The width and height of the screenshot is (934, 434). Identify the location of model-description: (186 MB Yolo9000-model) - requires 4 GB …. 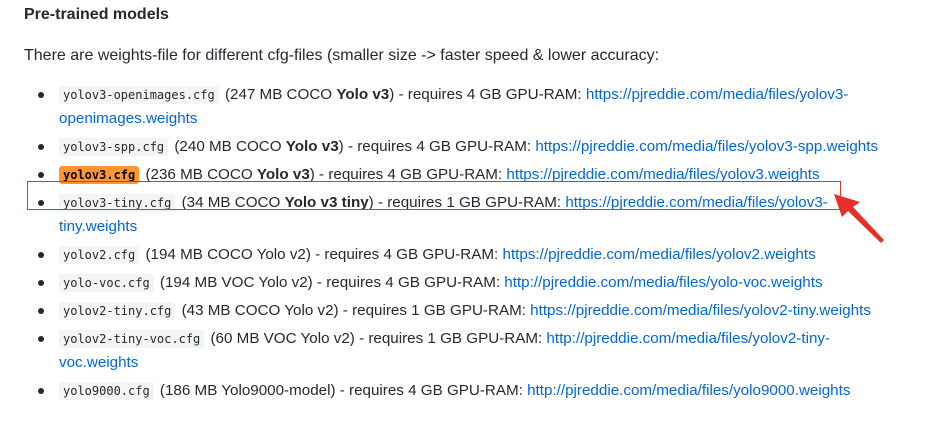
(341, 390).